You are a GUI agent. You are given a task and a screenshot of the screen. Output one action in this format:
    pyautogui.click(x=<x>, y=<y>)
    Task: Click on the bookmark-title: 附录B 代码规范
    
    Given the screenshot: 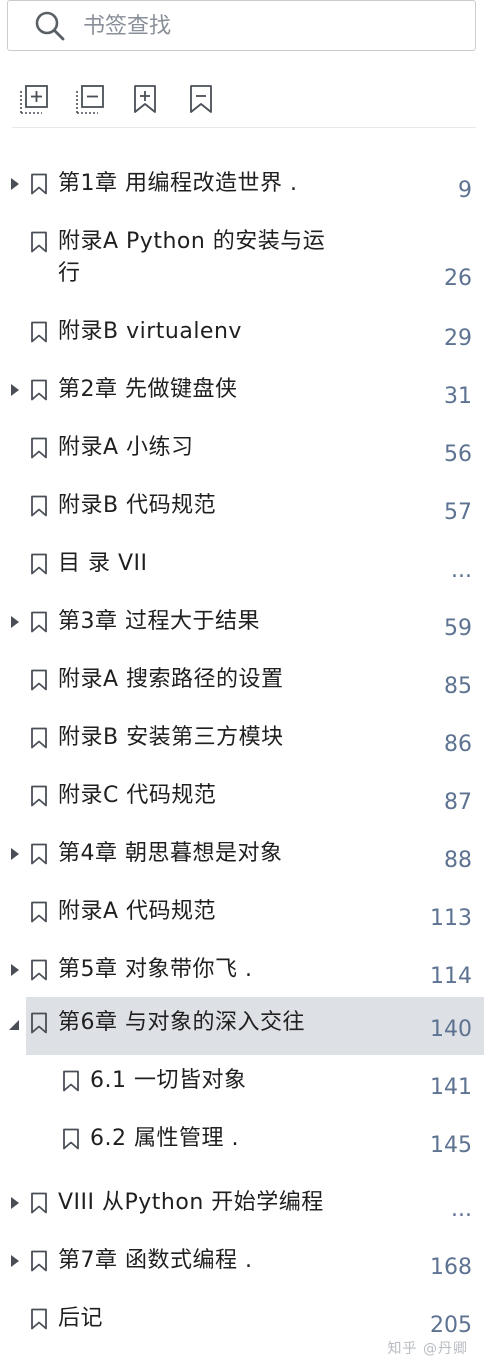 What is the action you would take?
    pyautogui.click(x=137, y=505)
    